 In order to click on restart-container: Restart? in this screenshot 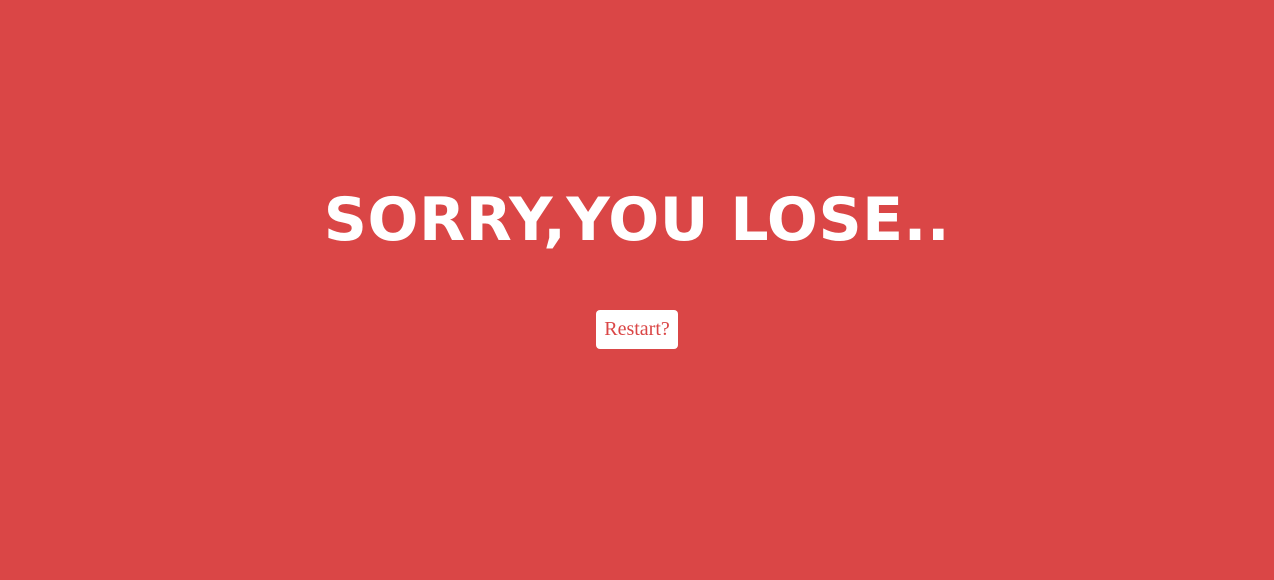, I will do `click(637, 329)`.